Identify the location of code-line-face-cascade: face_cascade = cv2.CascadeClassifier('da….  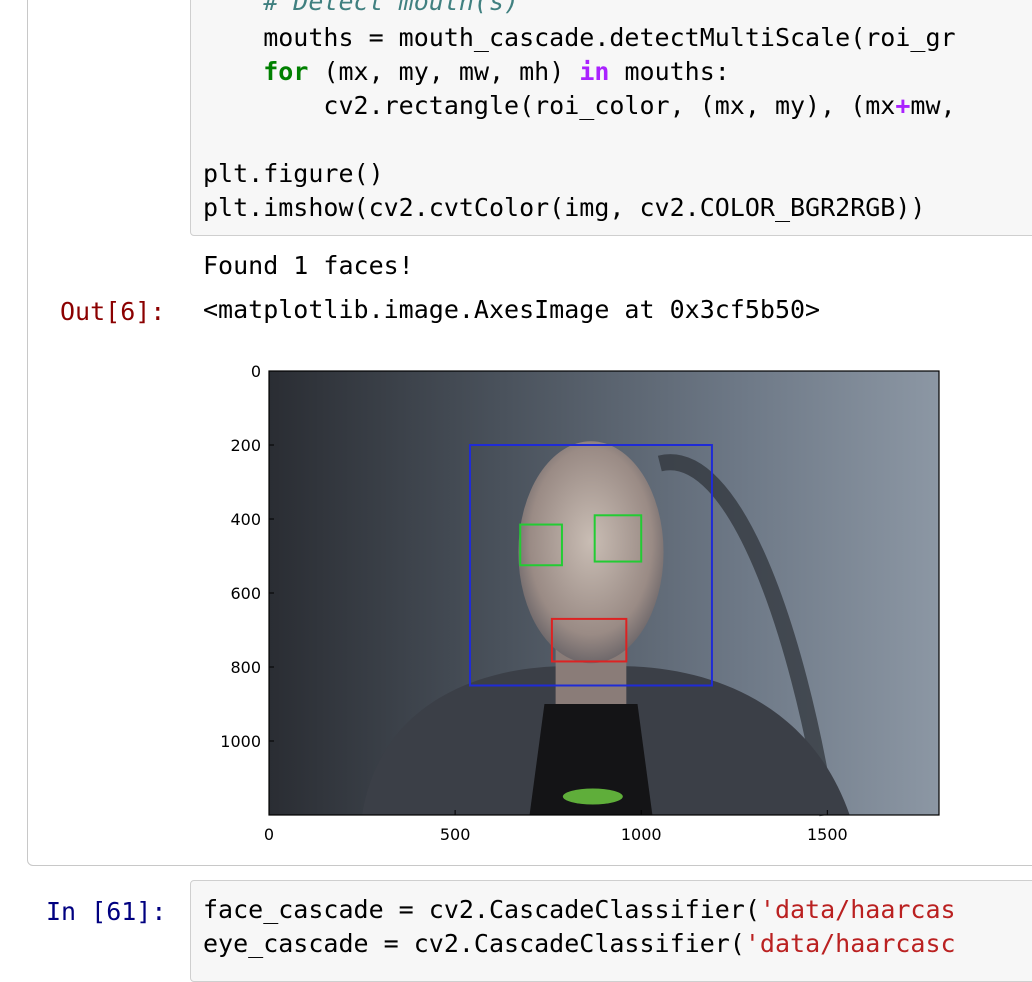
(579, 910).